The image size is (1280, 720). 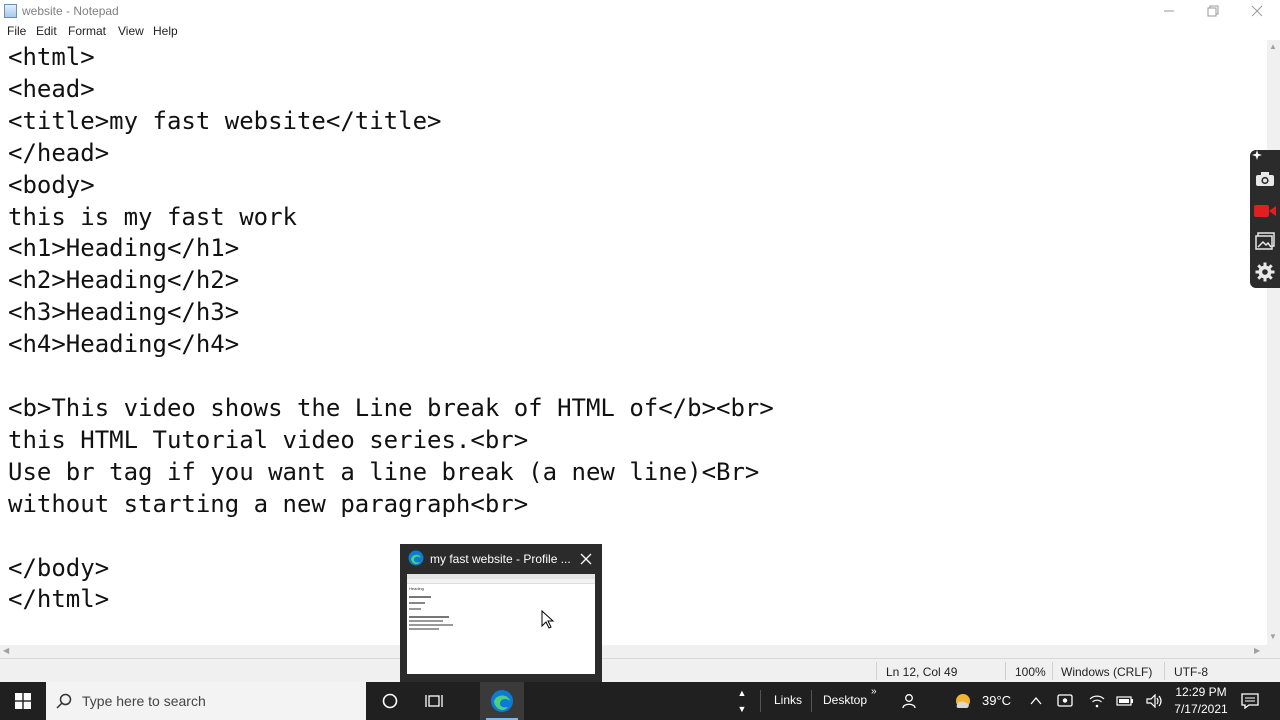 What do you see at coordinates (124, 248) in the screenshot?
I see `code-line: <h1>Heading</h1>` at bounding box center [124, 248].